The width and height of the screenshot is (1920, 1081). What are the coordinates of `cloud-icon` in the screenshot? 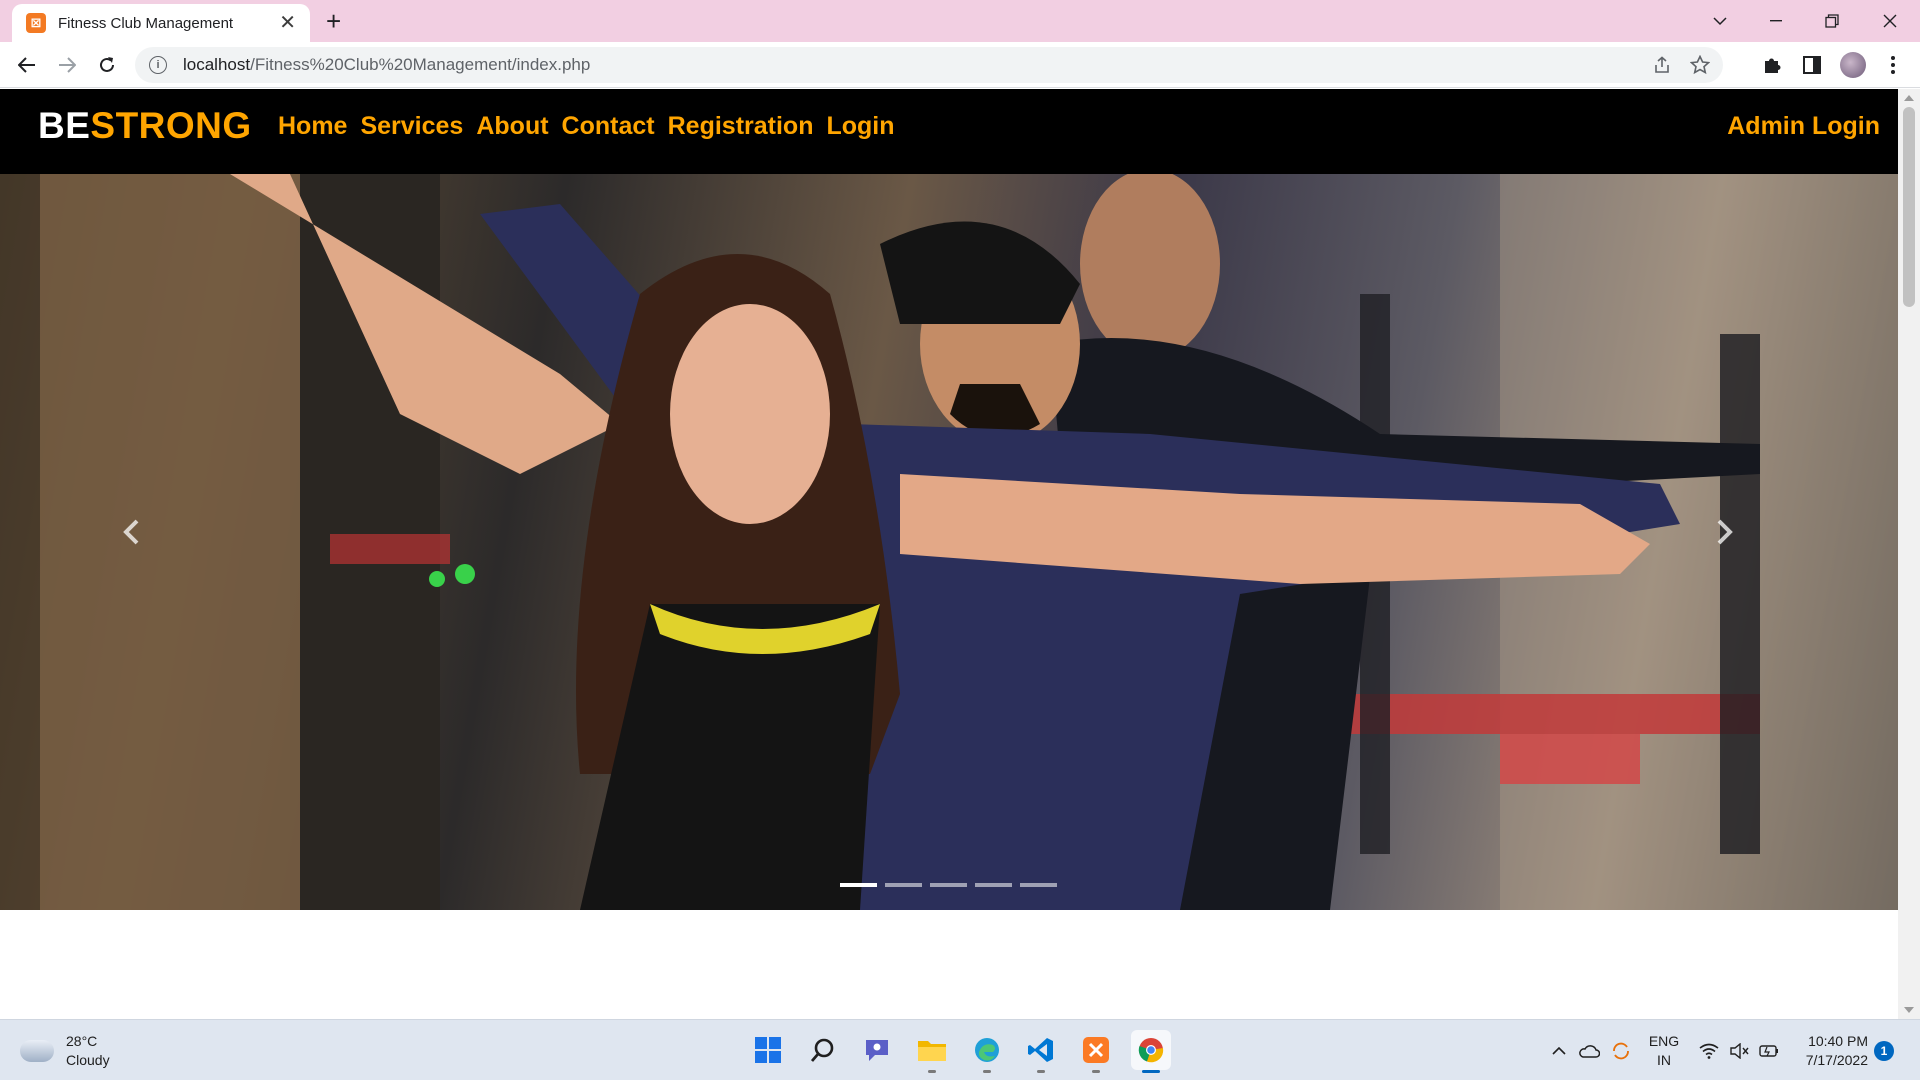 It's located at (37, 1051).